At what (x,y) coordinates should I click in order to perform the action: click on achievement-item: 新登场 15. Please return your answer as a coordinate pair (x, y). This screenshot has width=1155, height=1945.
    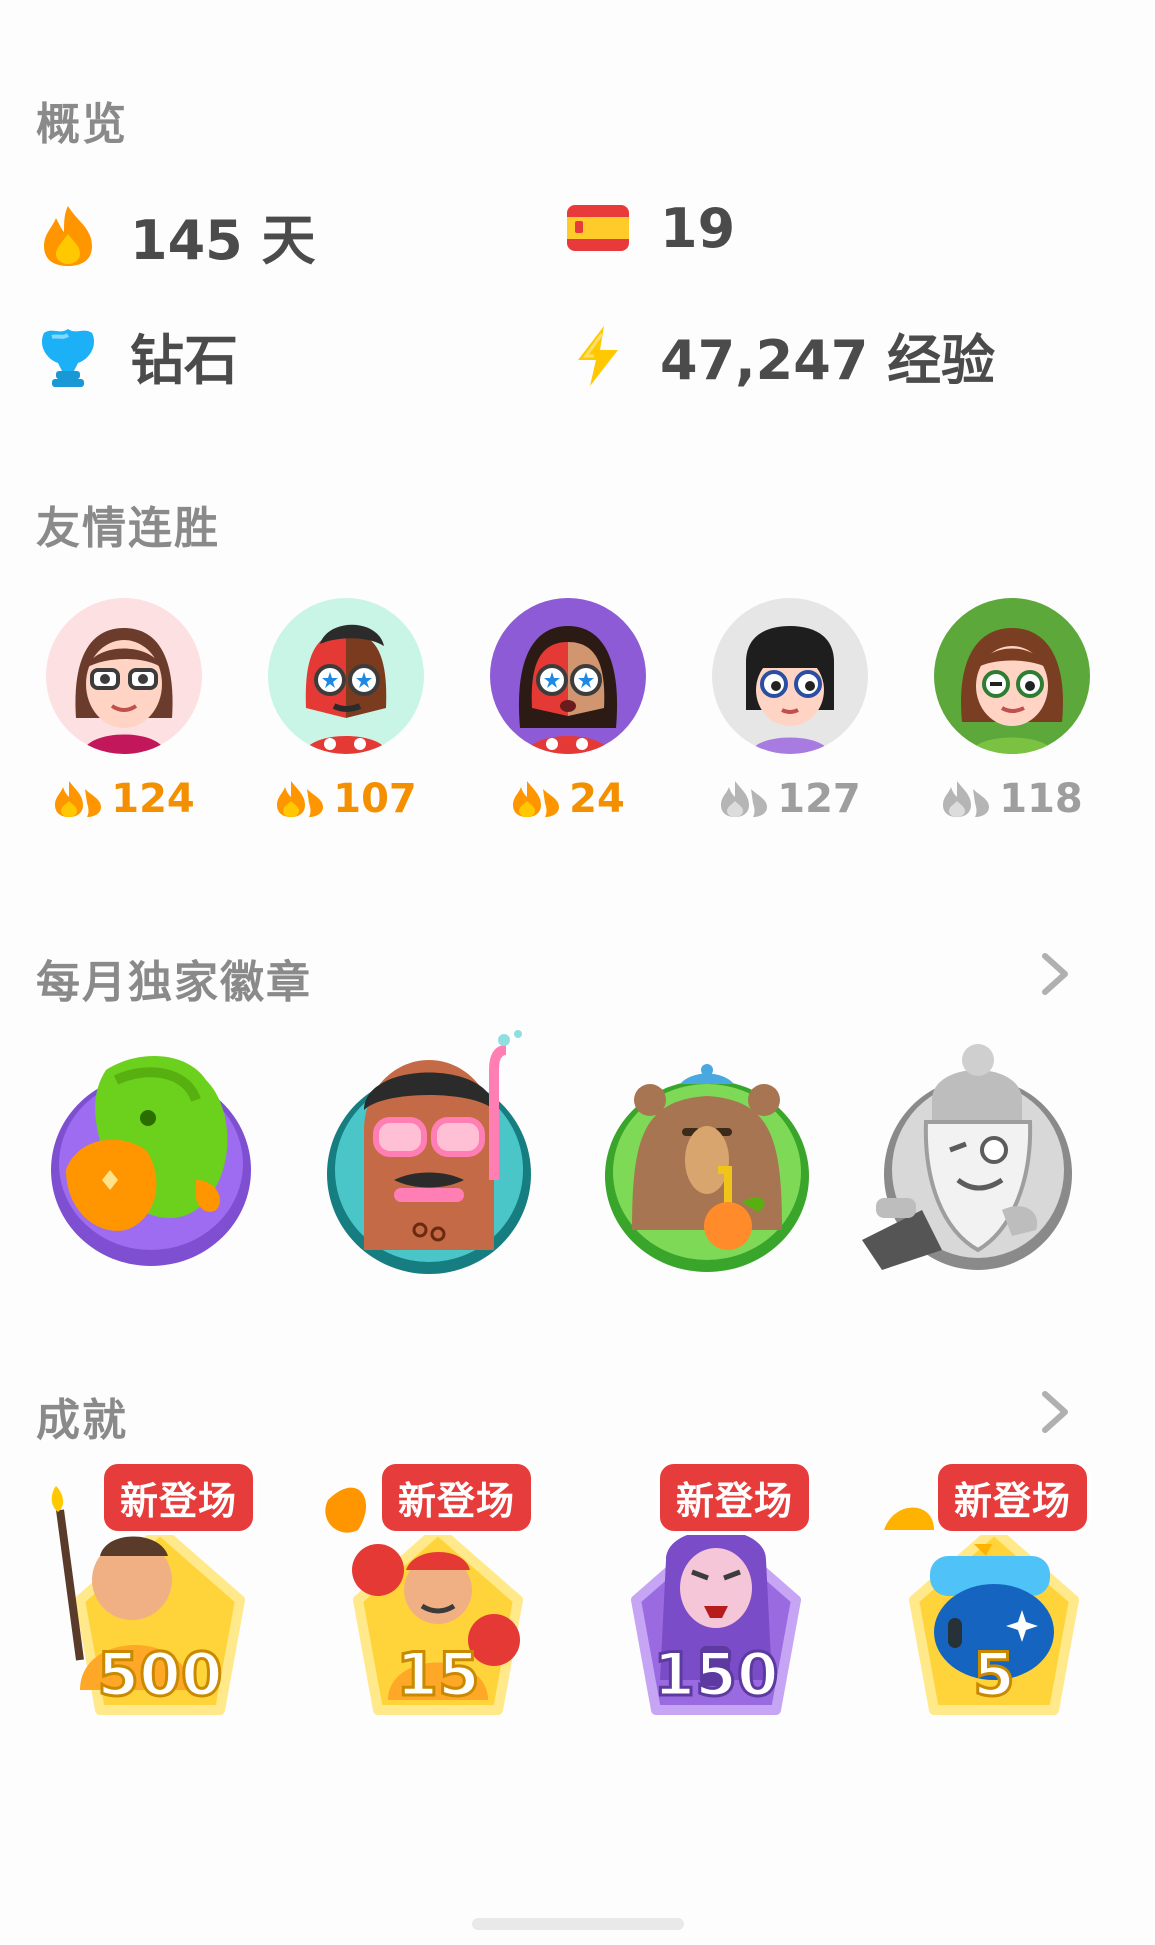
    Looking at the image, I should click on (438, 1600).